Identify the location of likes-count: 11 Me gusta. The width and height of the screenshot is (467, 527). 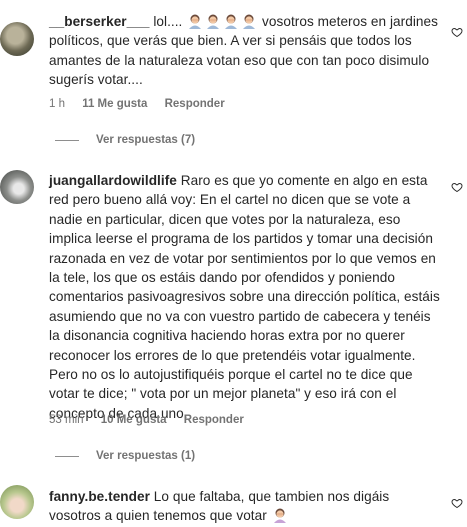
(114, 104).